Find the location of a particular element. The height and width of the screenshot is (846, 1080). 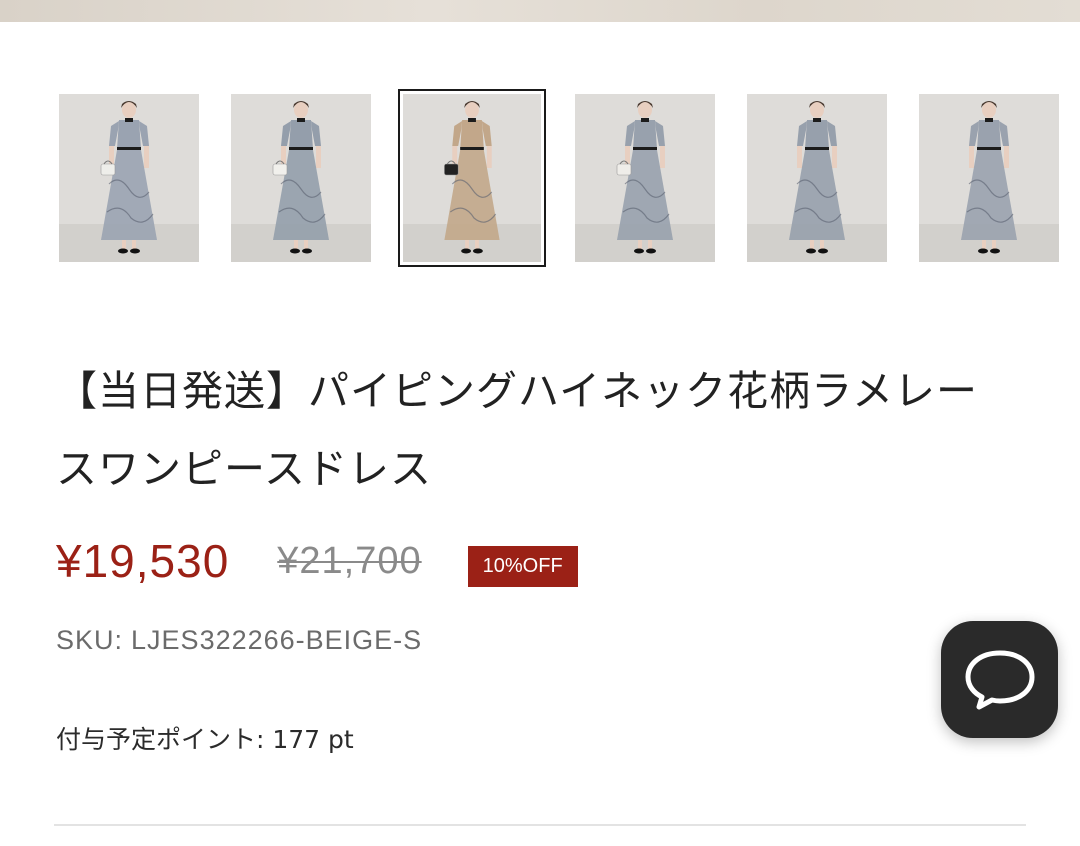

chat-bubble-icon is located at coordinates (999, 679).